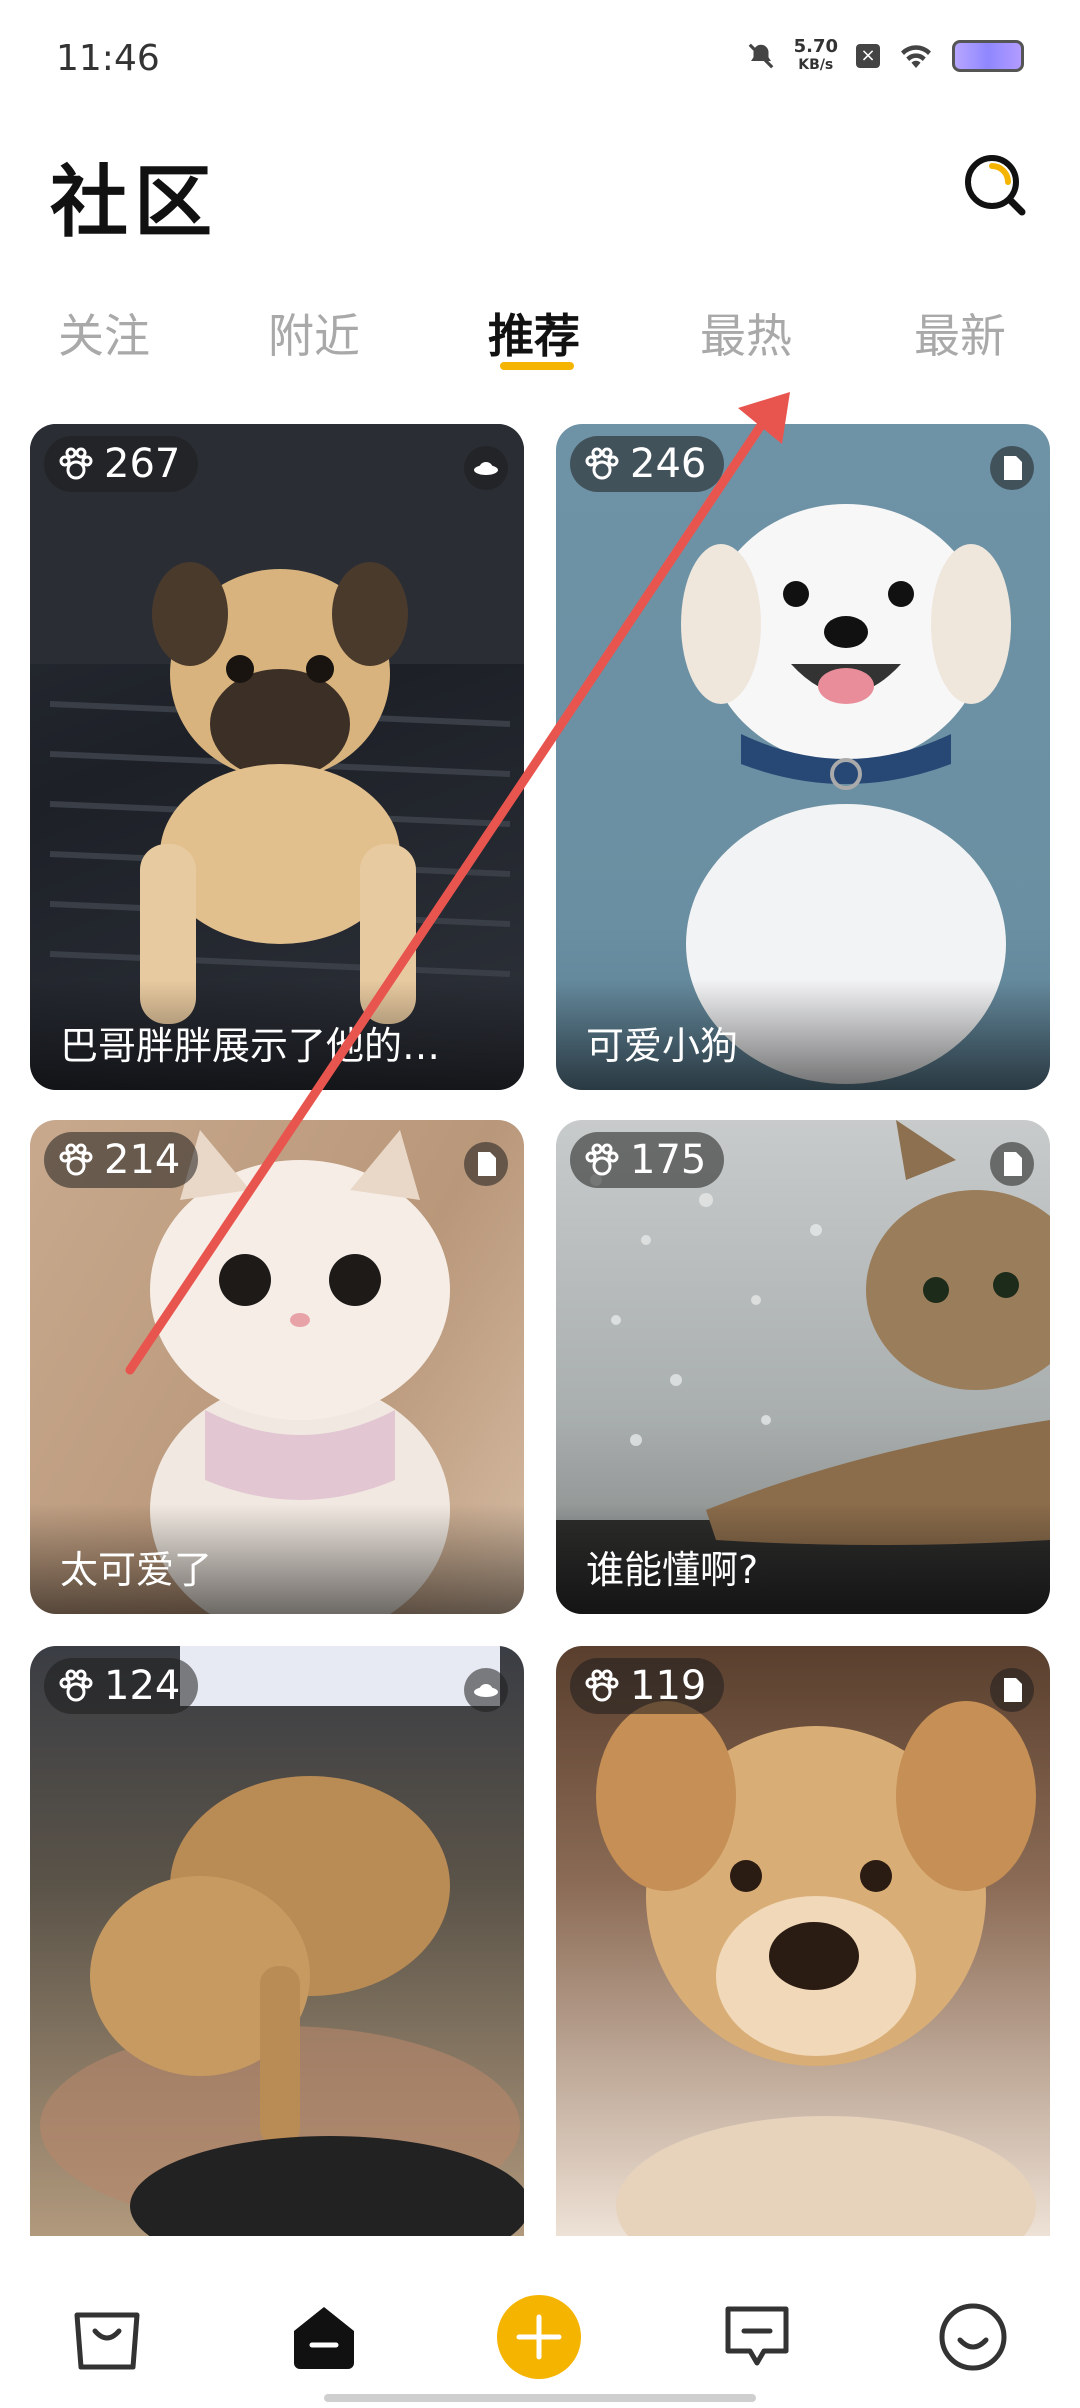  I want to click on tab-newest: 最新, so click(960, 333).